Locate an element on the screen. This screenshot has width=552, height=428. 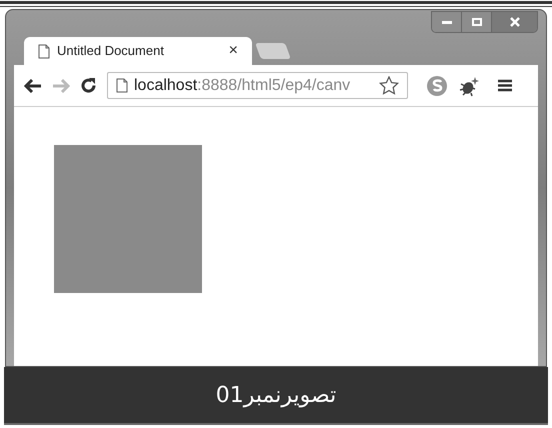
star-icon is located at coordinates (389, 85).